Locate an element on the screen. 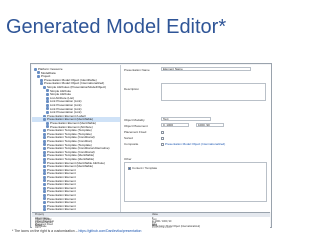  placement-fixed-checkbox is located at coordinates (163, 132).